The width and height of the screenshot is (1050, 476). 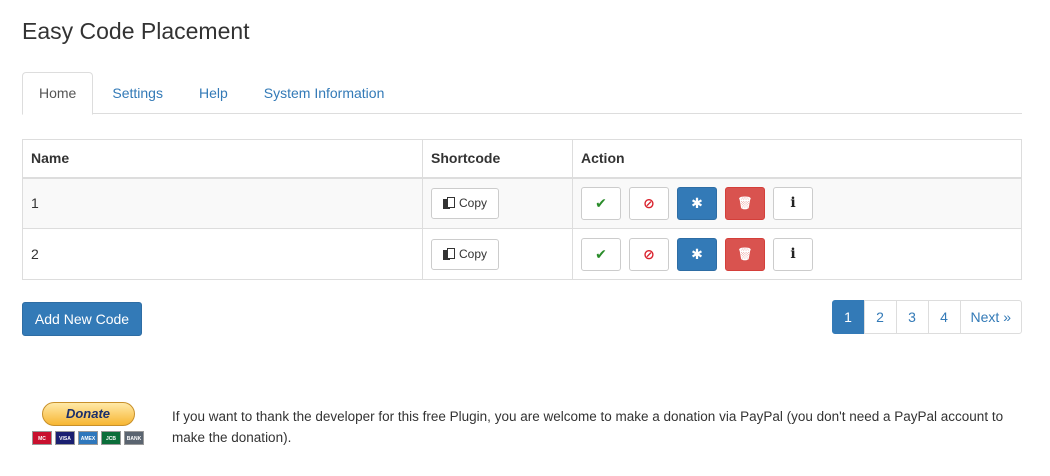 What do you see at coordinates (324, 93) in the screenshot?
I see `tab-system-information: System Information` at bounding box center [324, 93].